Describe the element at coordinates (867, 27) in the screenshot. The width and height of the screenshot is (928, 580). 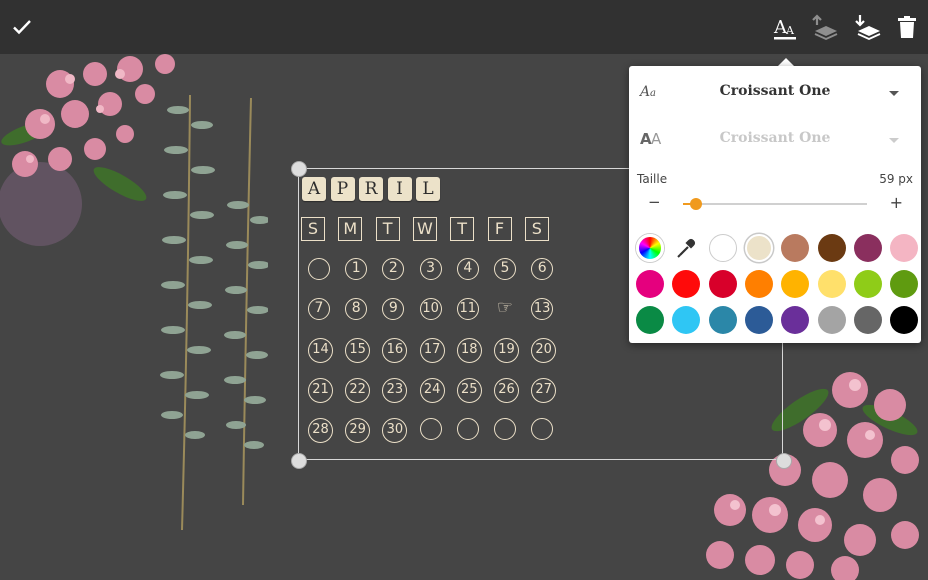
I see `layer-down-icon` at that location.